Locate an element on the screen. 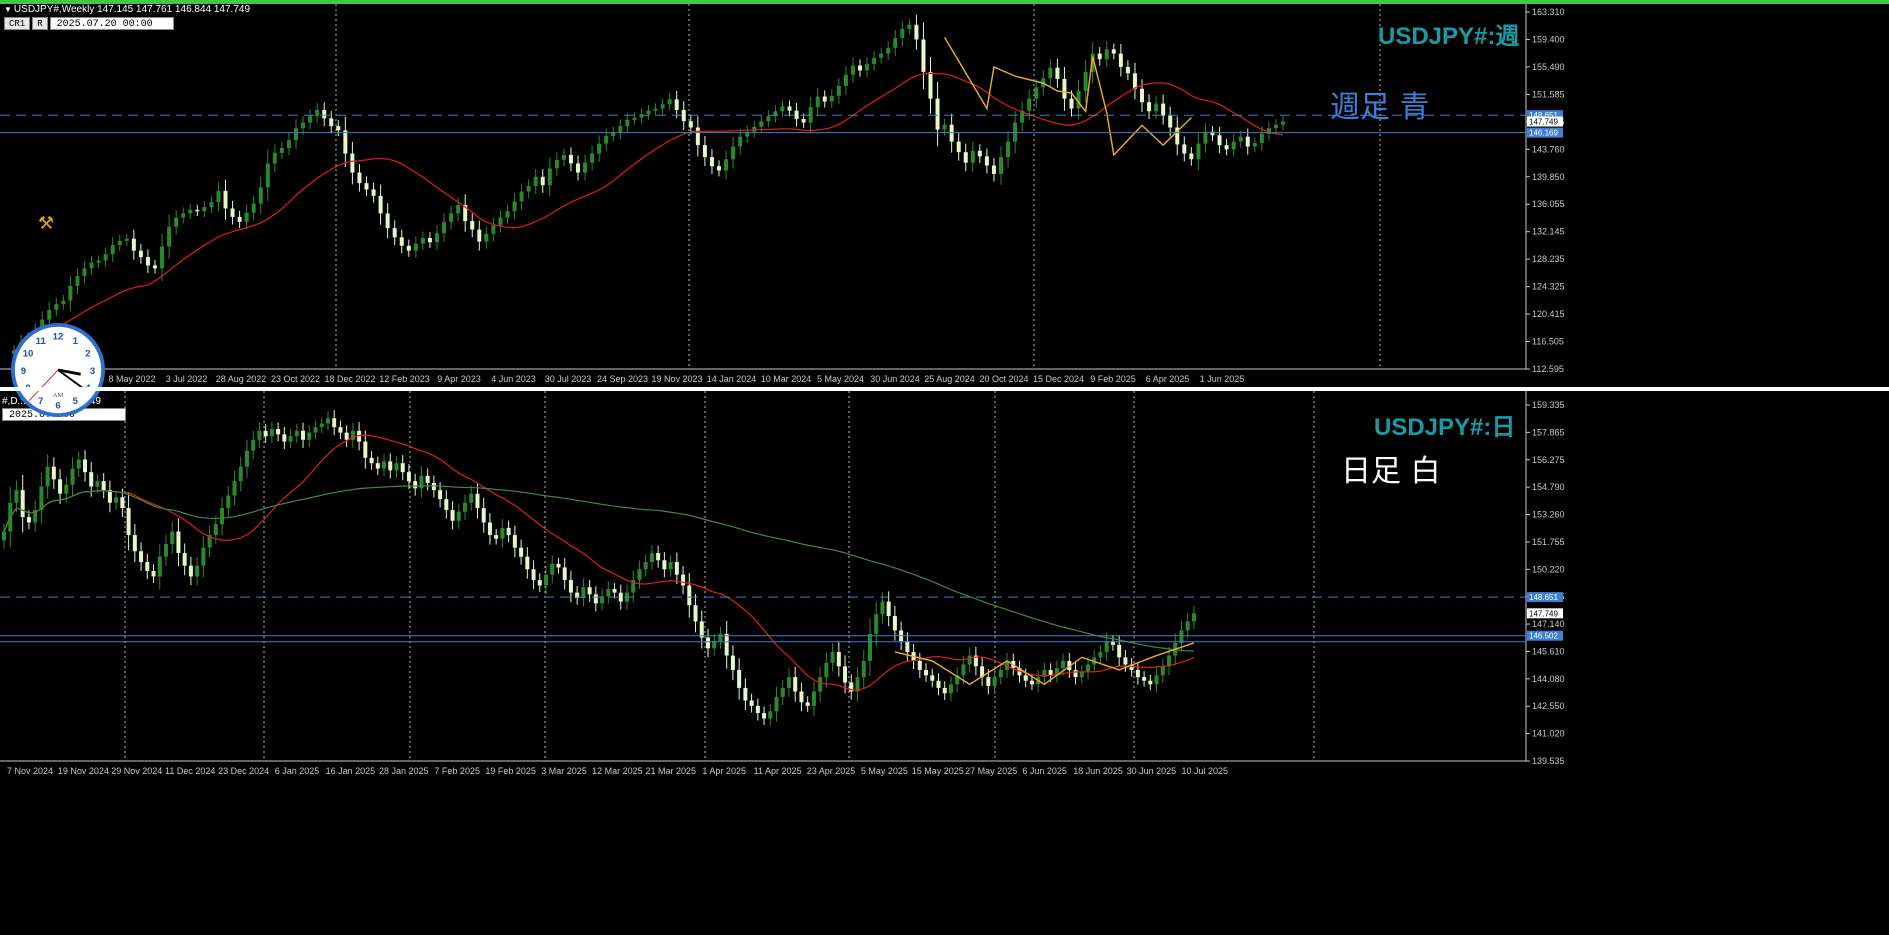  y-tick-label: 163.310 is located at coordinates (1548, 12).